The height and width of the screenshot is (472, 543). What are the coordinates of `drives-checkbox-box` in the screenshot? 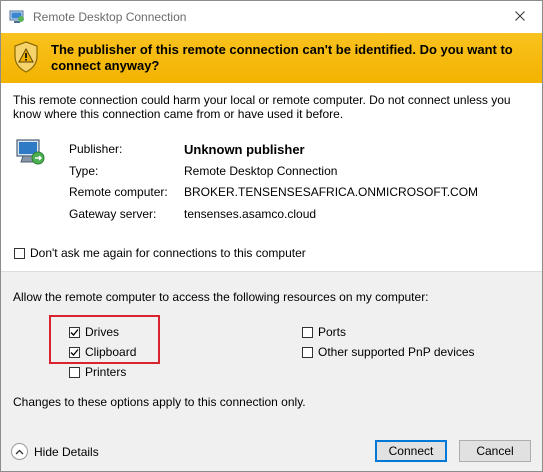 It's located at (74, 332).